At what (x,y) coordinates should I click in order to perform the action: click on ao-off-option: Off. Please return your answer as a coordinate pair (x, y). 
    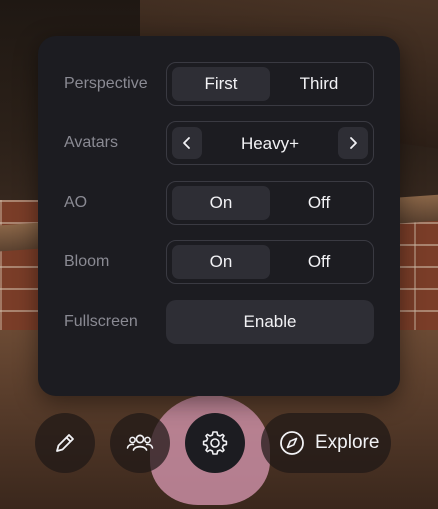
    Looking at the image, I should click on (319, 203).